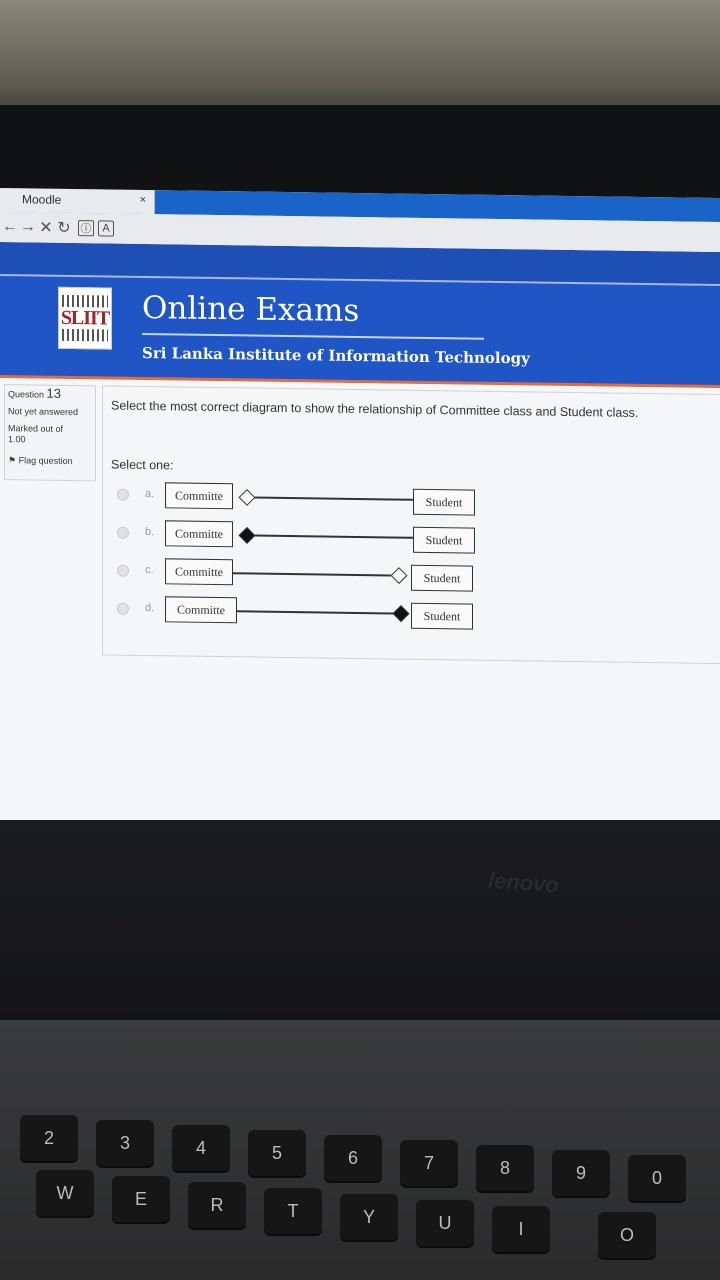 Image resolution: width=720 pixels, height=1280 pixels. What do you see at coordinates (26, 394) in the screenshot?
I see `question-label: Question` at bounding box center [26, 394].